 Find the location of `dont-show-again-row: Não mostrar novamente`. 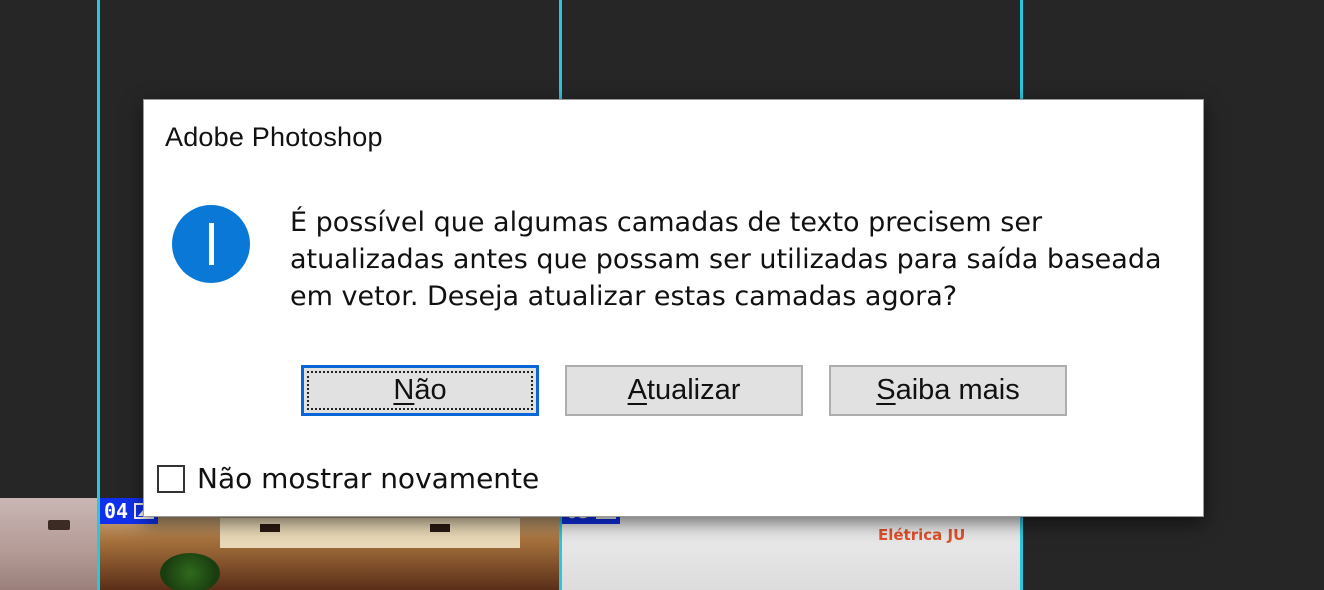

dont-show-again-row: Não mostrar novamente is located at coordinates (348, 478).